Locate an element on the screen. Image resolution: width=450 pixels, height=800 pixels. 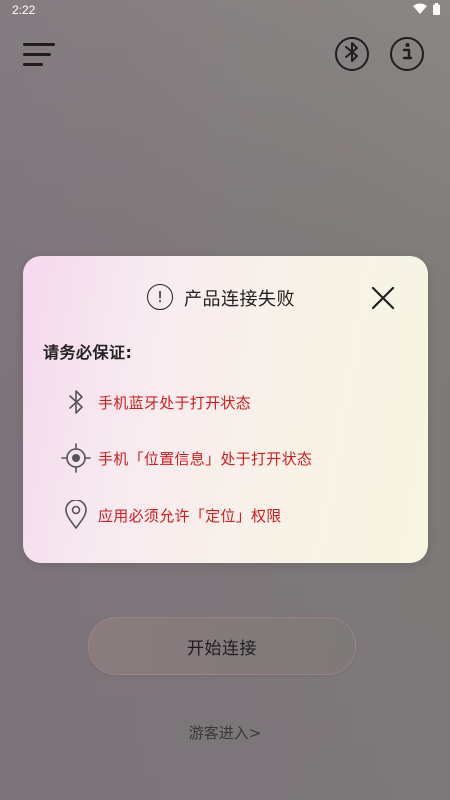
dialog-subtitle: 请务必保证: is located at coordinates (88, 352).